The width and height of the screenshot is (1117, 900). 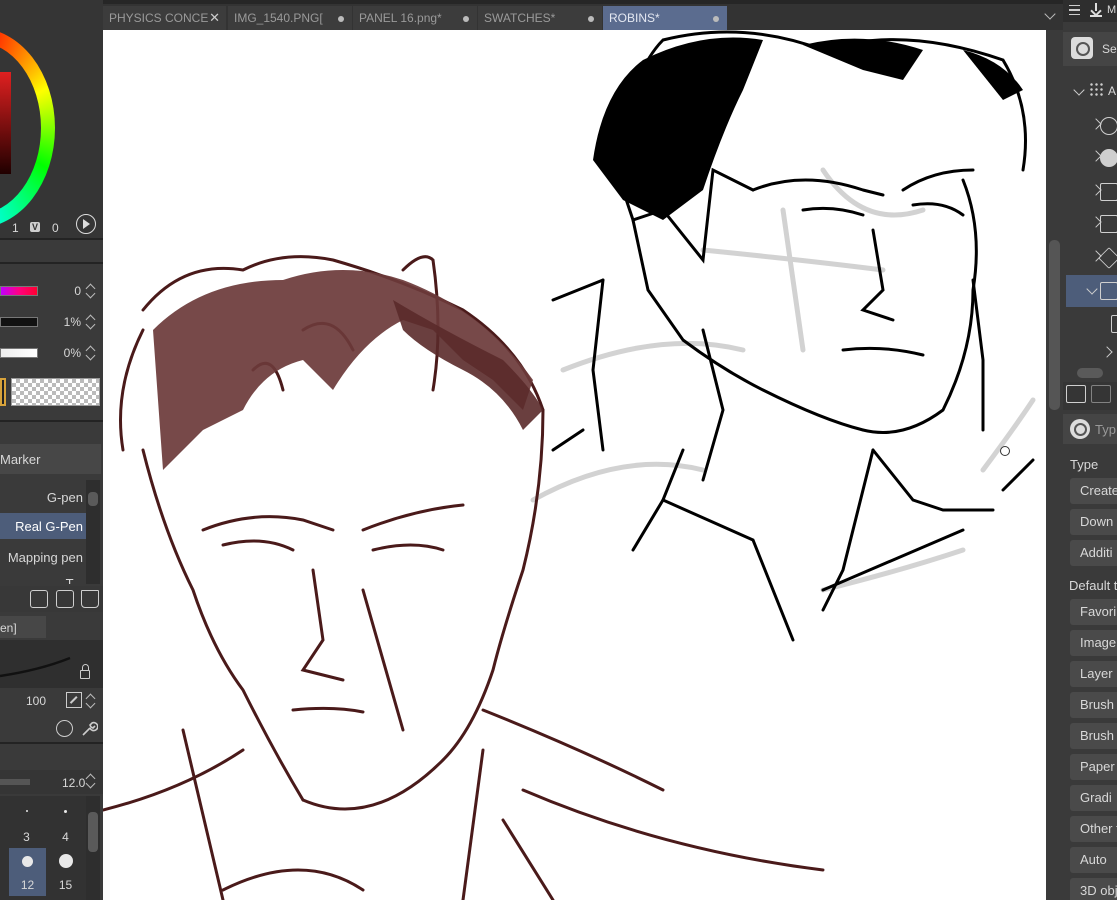 I want to click on tab-img-1540: IMG_1540.PNG[, so click(x=290, y=18).